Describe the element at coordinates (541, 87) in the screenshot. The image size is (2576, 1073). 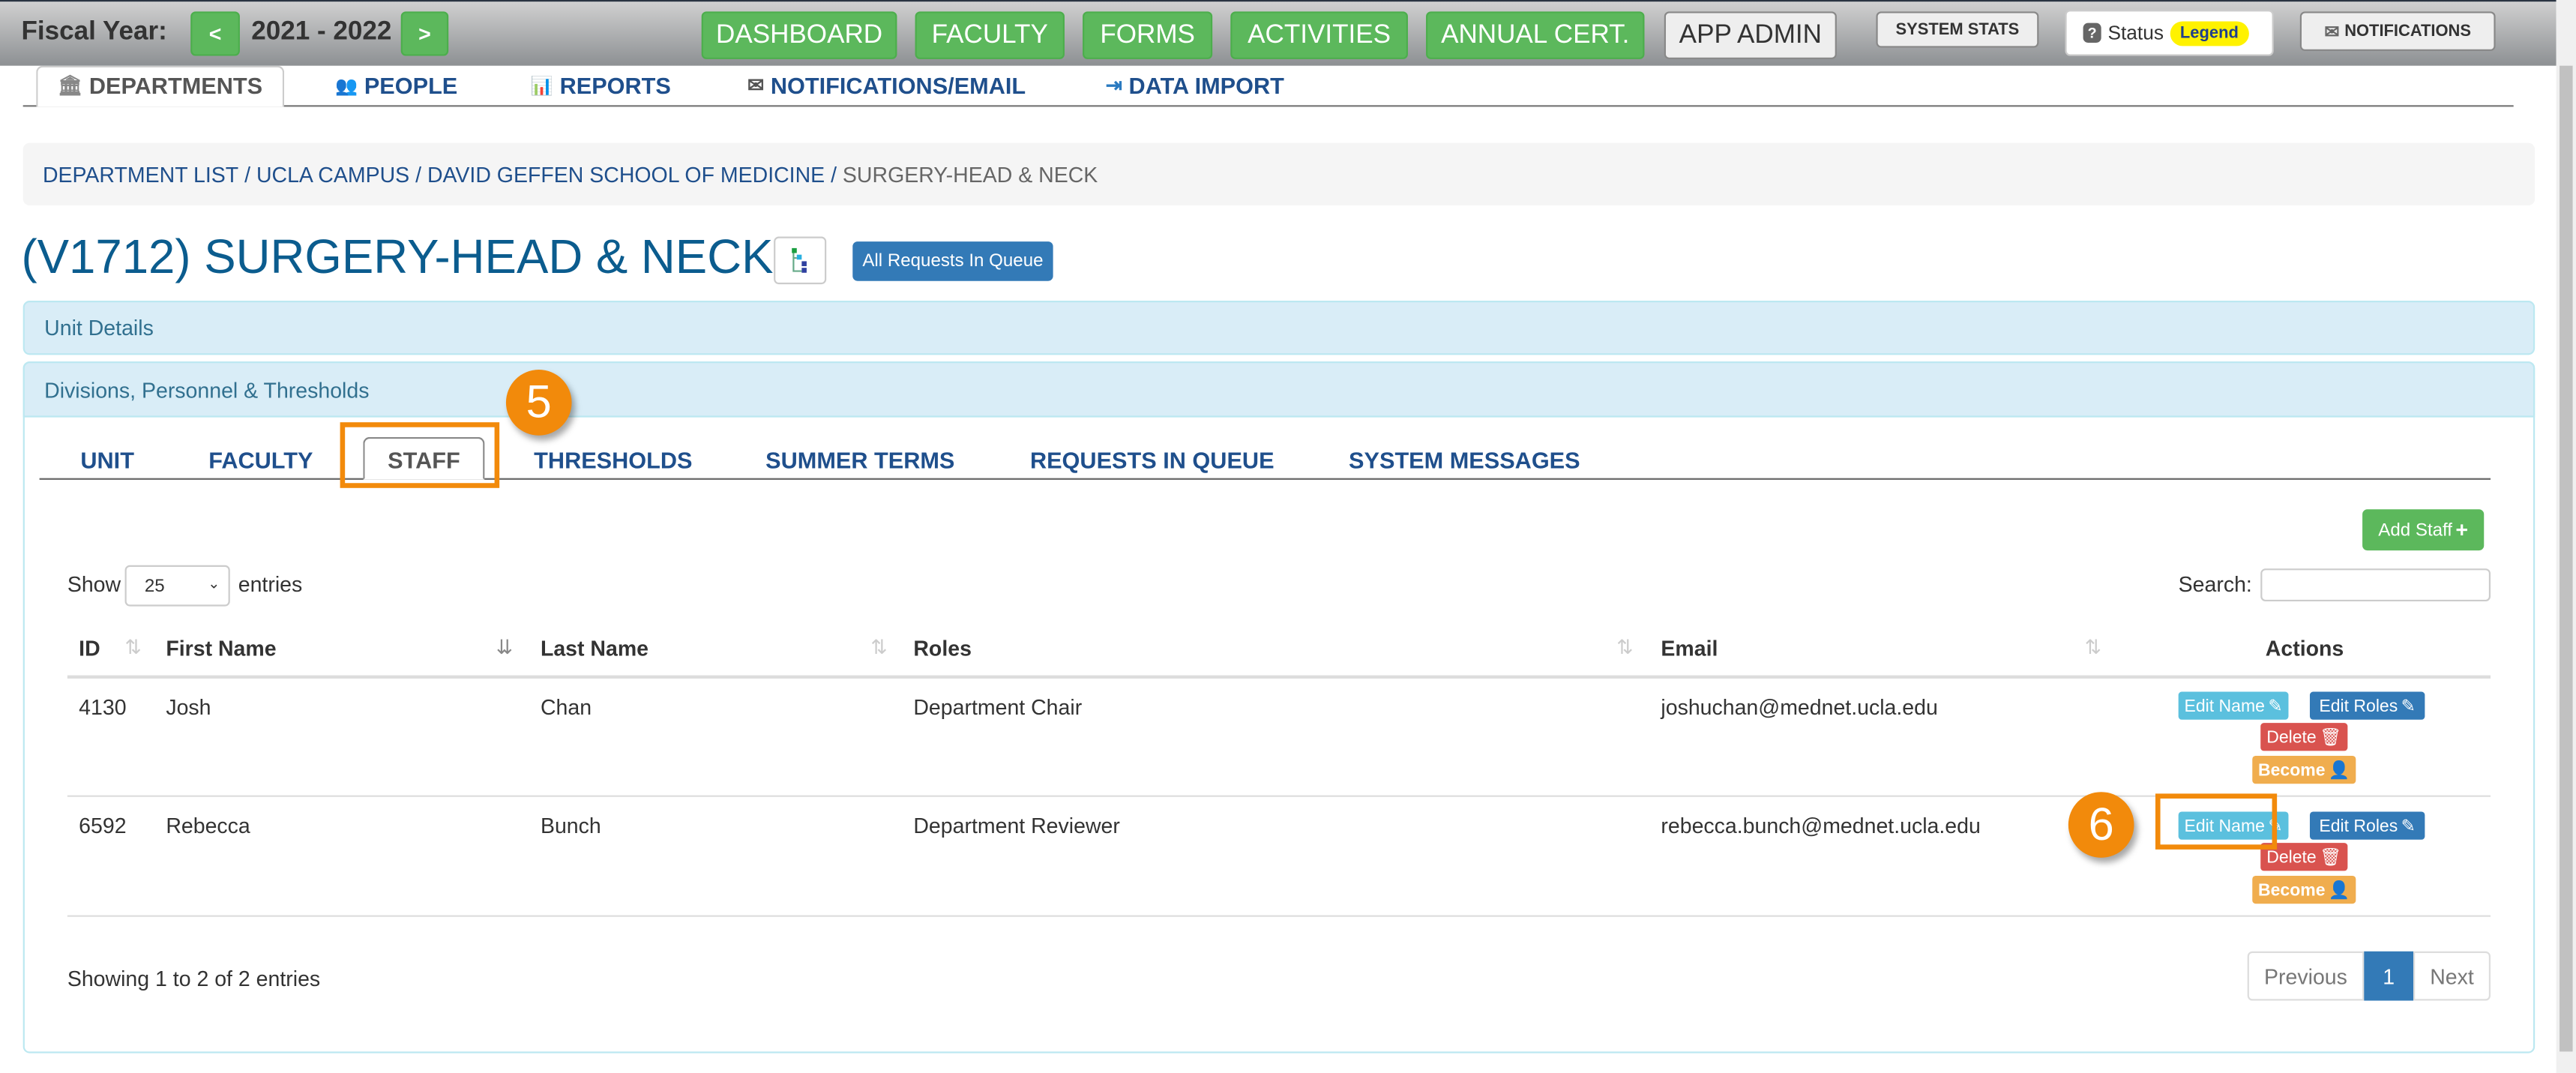
I see `chart-icon: 📊` at that location.